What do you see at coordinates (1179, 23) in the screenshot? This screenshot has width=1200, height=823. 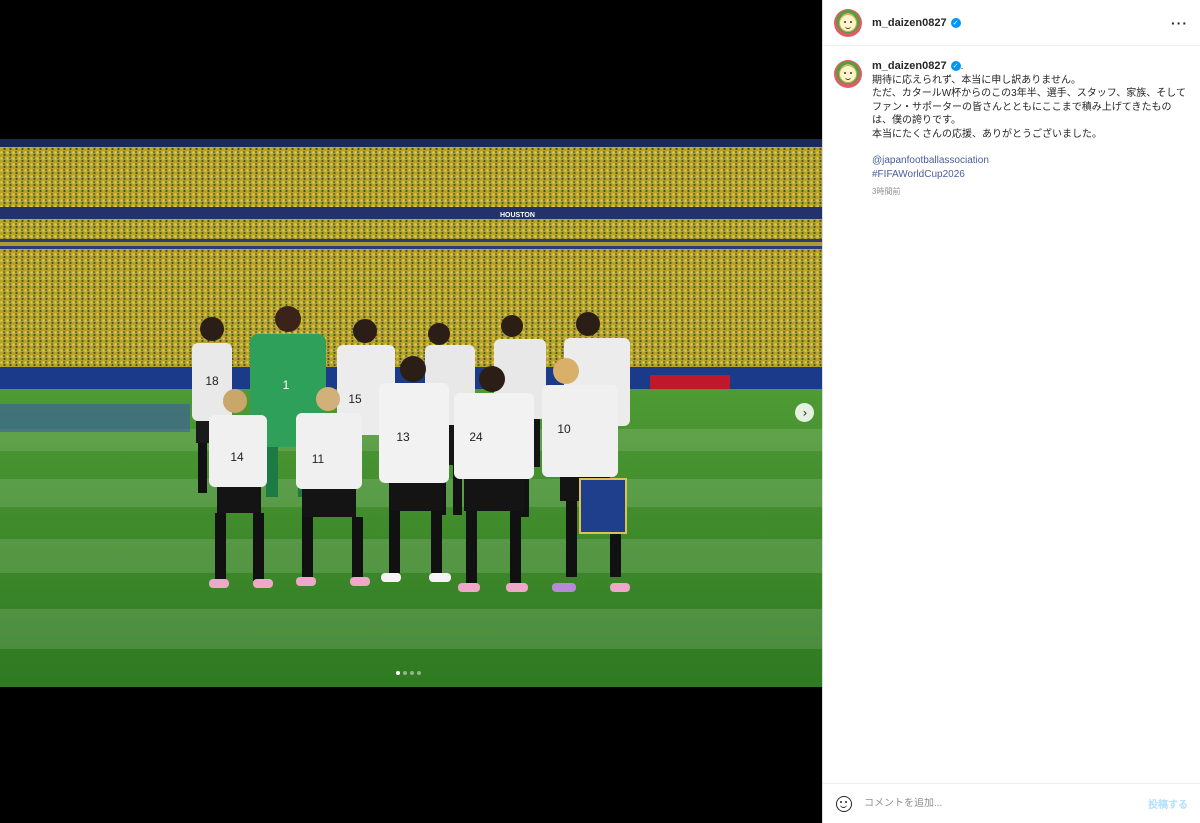 I see `more-options-icon: ···` at bounding box center [1179, 23].